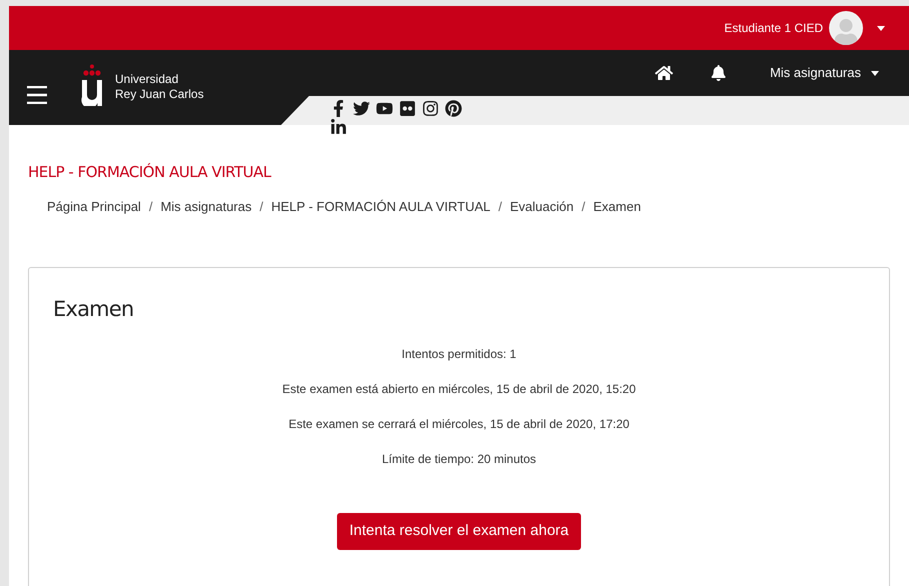  Describe the element at coordinates (617, 206) in the screenshot. I see `breadcrumb-link: Examen` at that location.